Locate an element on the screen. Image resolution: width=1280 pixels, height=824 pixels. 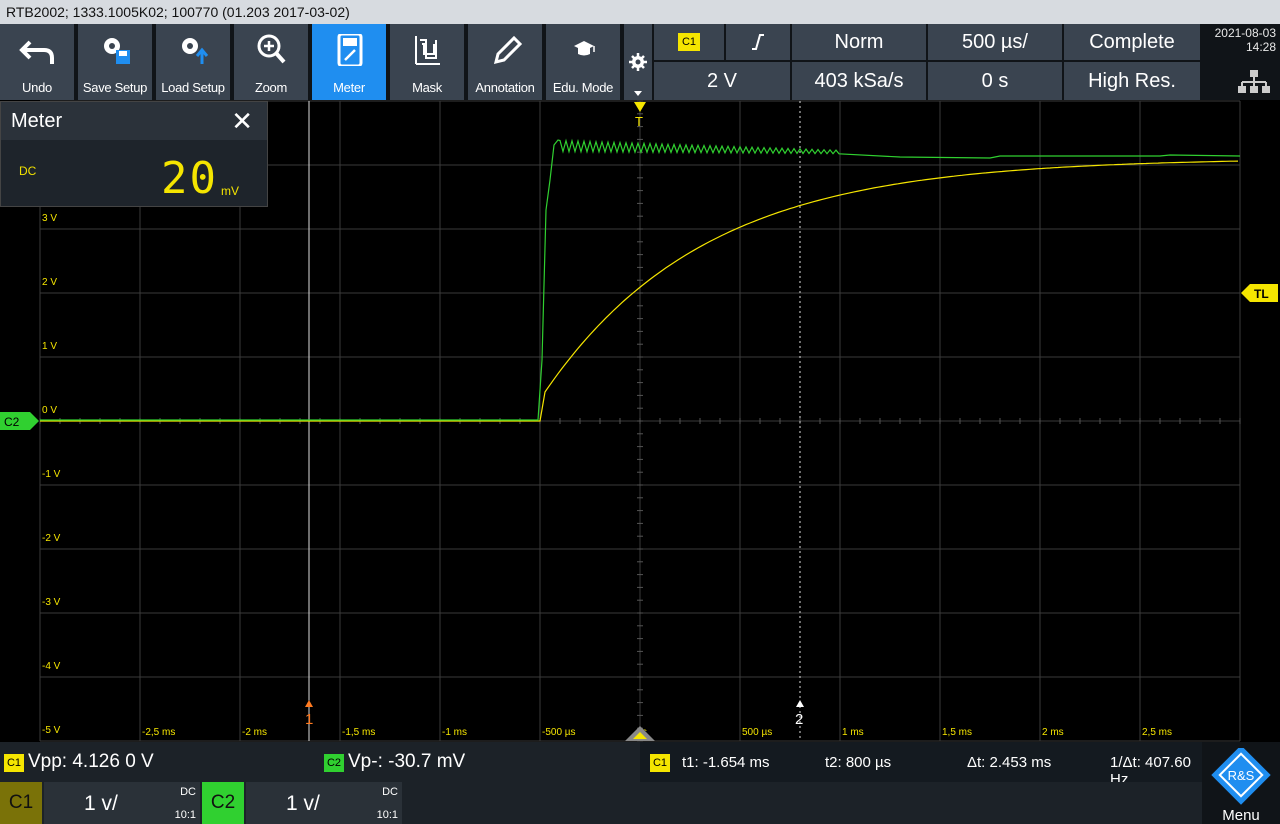
save-setup-label: Save Setup is located at coordinates (115, 87).